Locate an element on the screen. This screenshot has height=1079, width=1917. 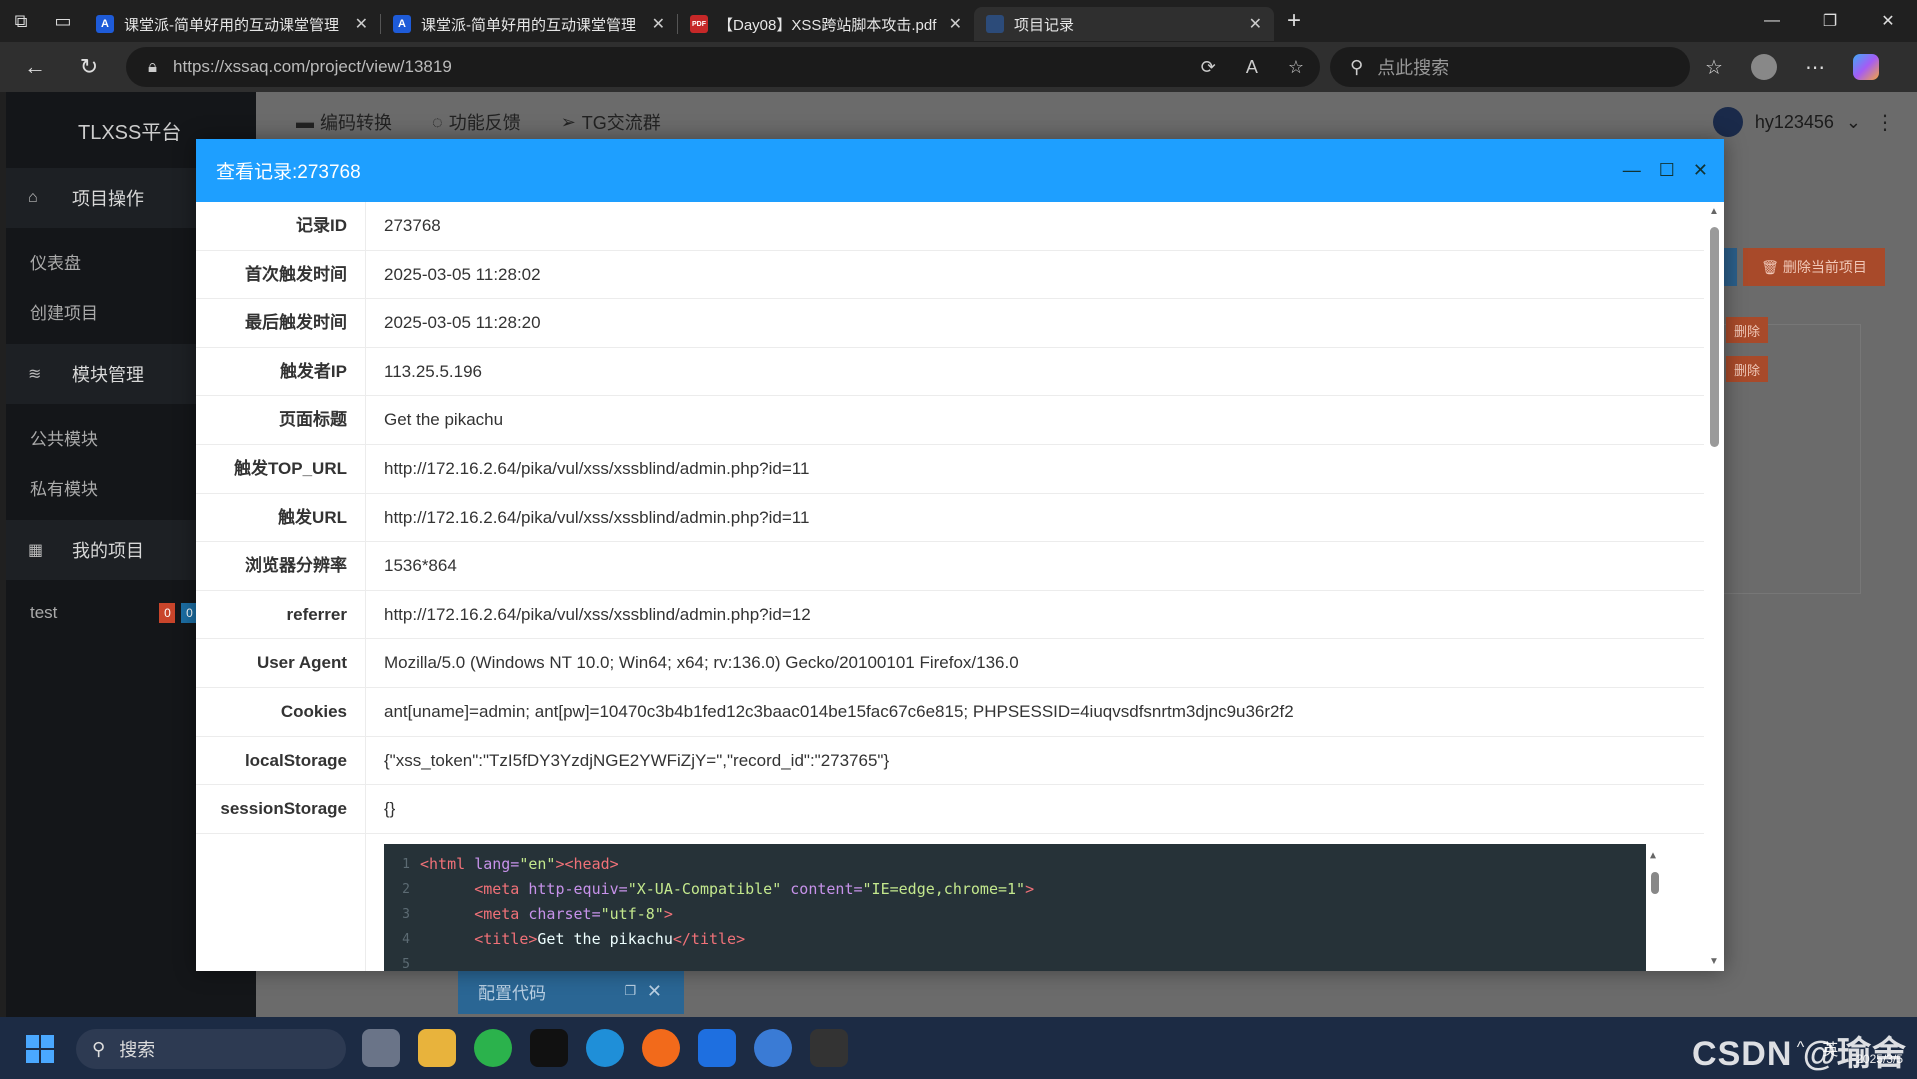
collections-icon: ☆ is located at coordinates (1714, 67).